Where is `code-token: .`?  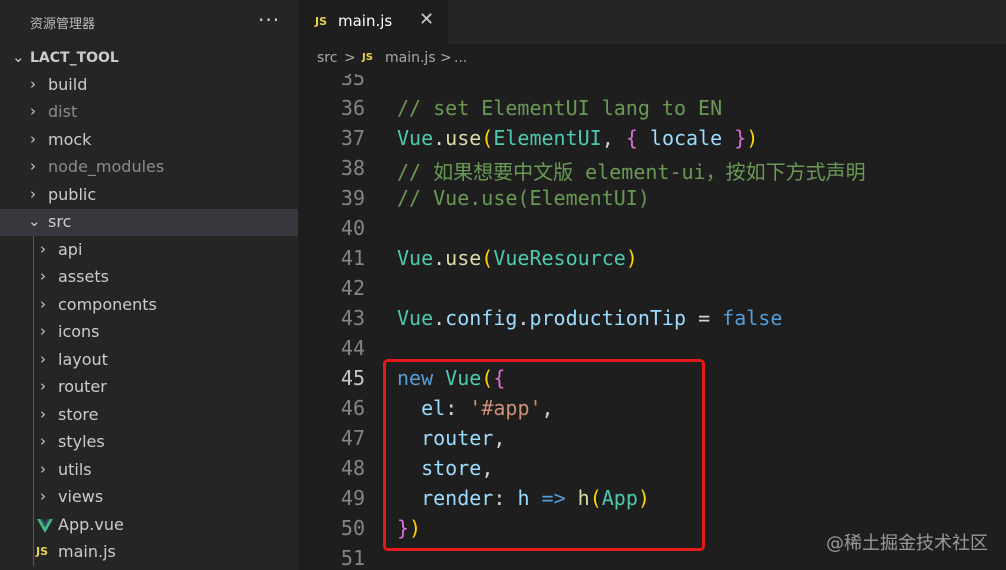
code-token: . is located at coordinates (439, 138).